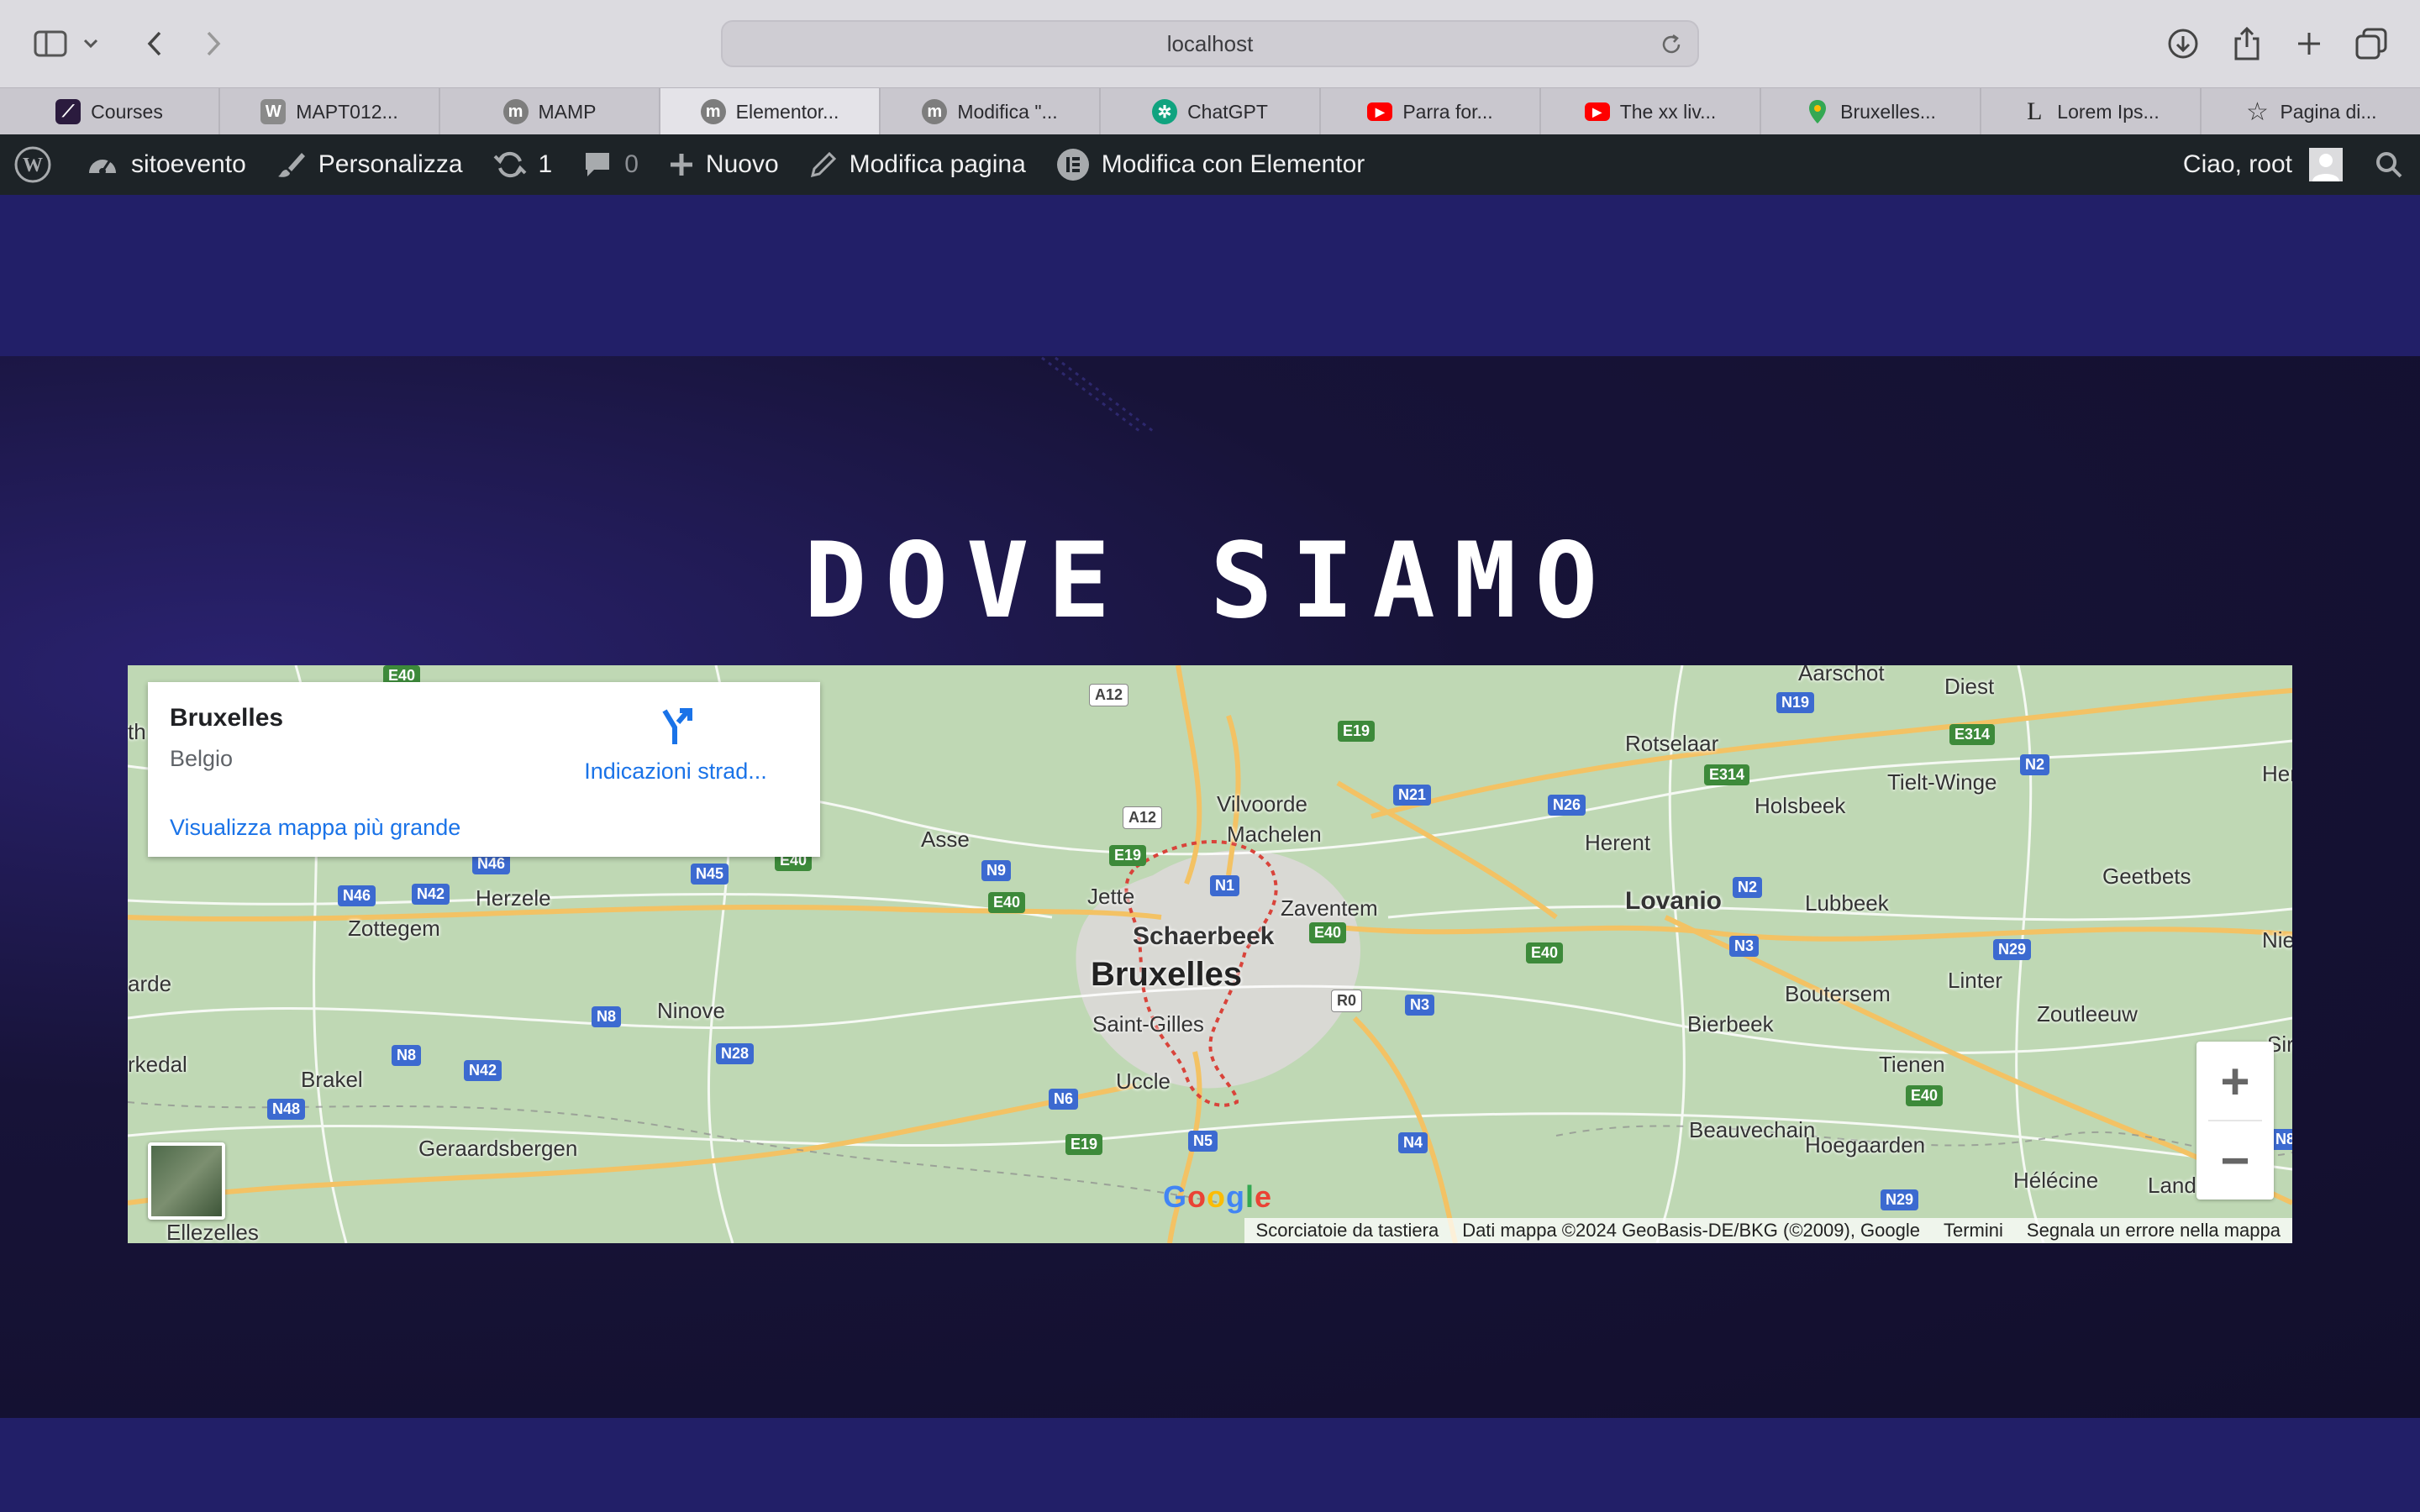 The width and height of the screenshot is (2420, 1512). What do you see at coordinates (1064, 1099) in the screenshot?
I see `road-shield: N6` at bounding box center [1064, 1099].